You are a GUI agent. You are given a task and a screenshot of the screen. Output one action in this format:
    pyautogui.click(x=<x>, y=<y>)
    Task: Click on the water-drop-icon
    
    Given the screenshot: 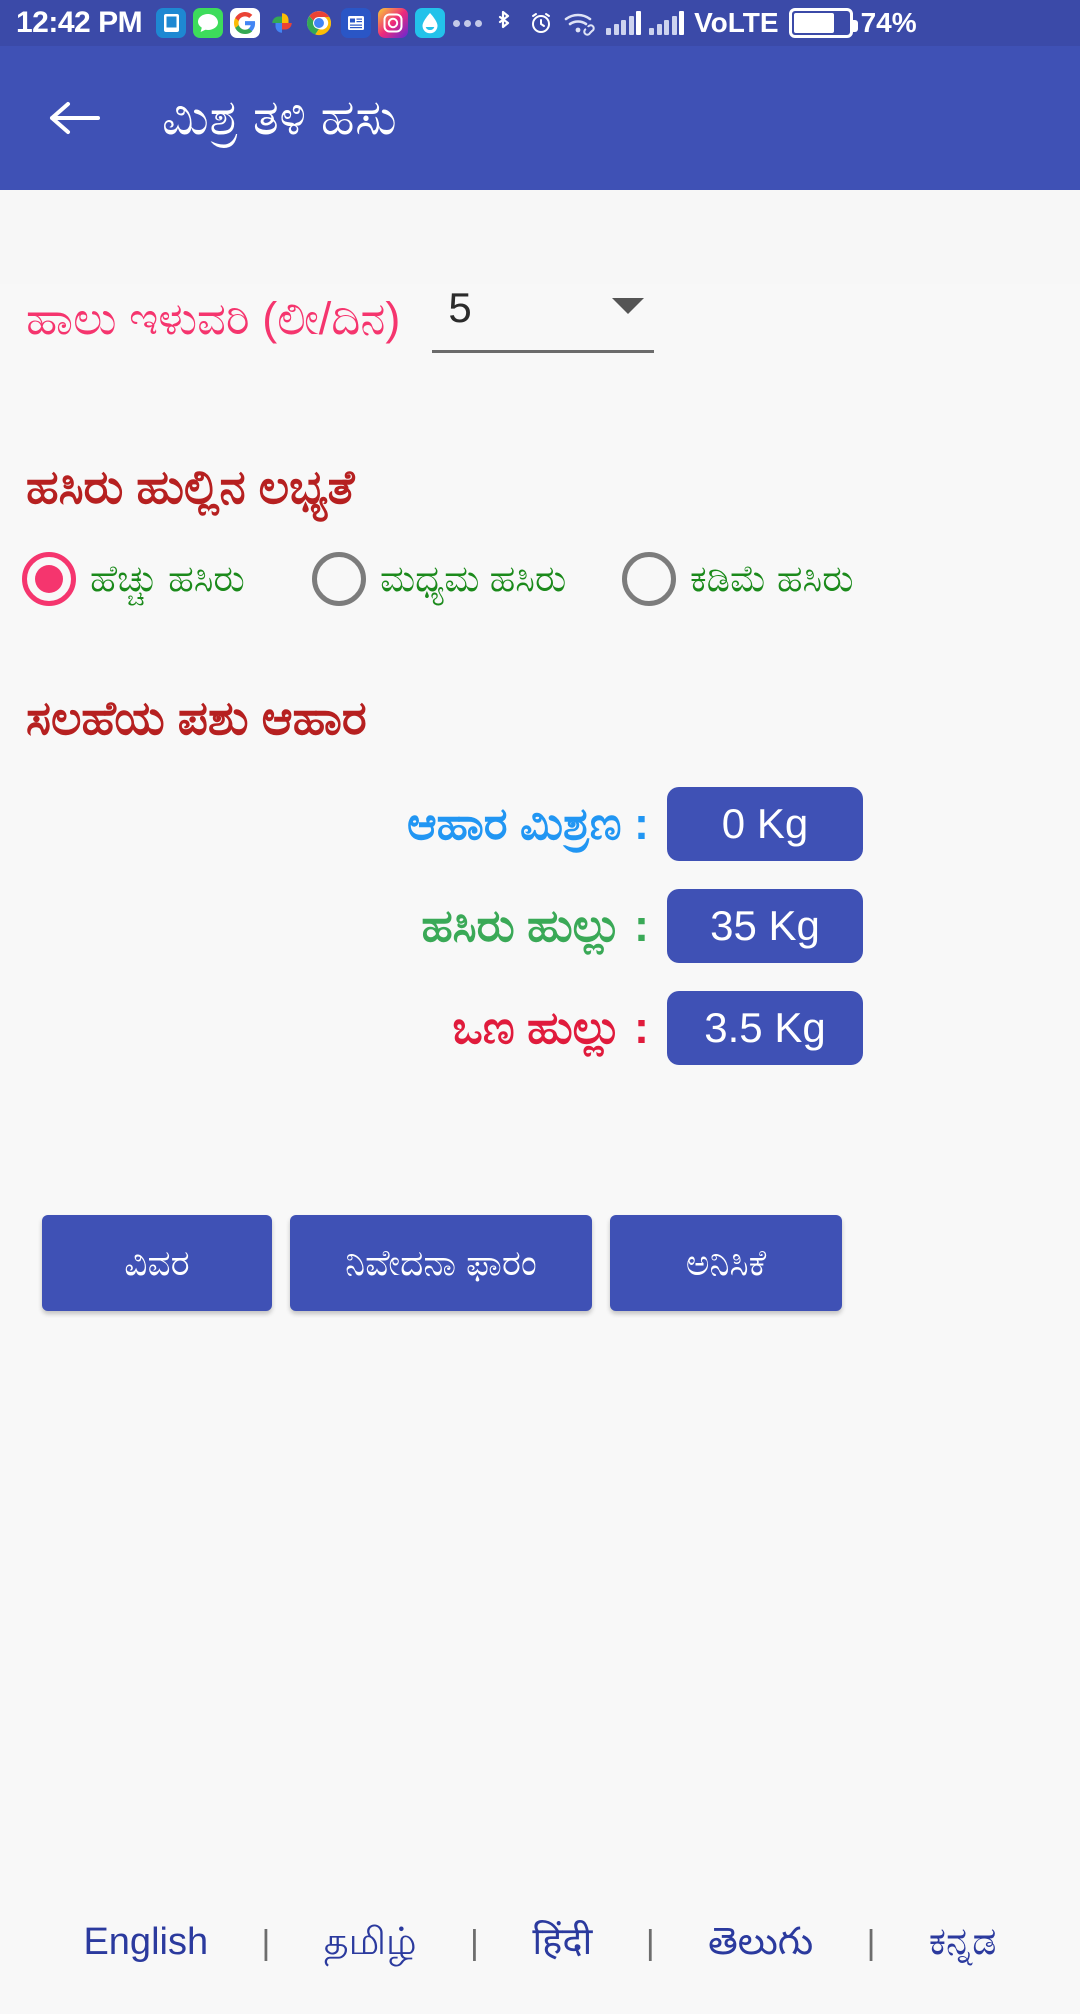 What is the action you would take?
    pyautogui.click(x=430, y=23)
    